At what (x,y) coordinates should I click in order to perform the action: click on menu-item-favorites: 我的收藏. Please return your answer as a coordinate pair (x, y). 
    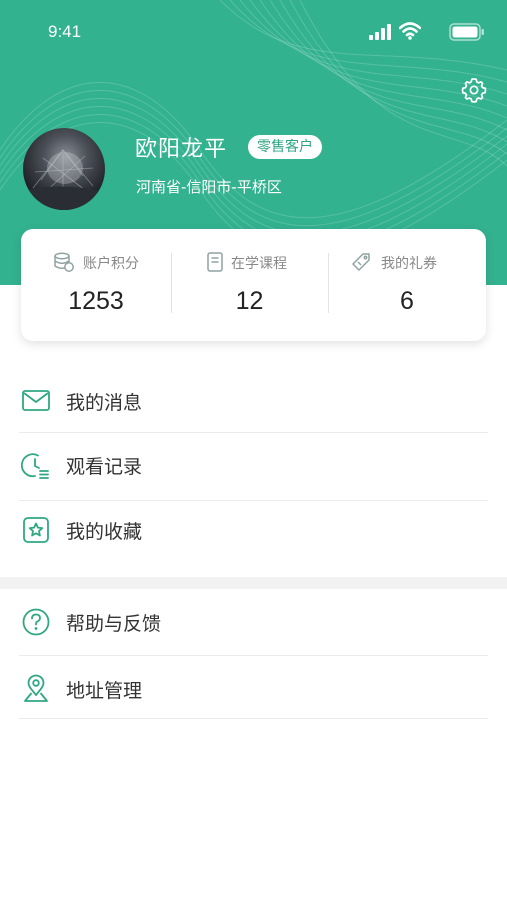
    Looking at the image, I should click on (253, 529).